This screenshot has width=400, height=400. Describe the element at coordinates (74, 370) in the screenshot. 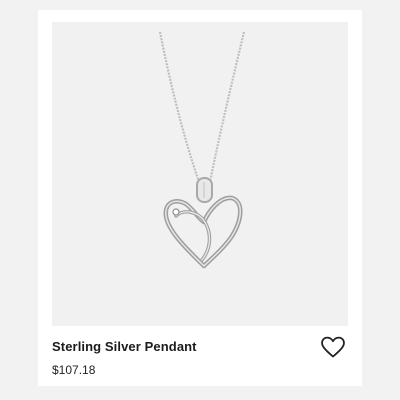

I see `product-price: $107.18` at that location.